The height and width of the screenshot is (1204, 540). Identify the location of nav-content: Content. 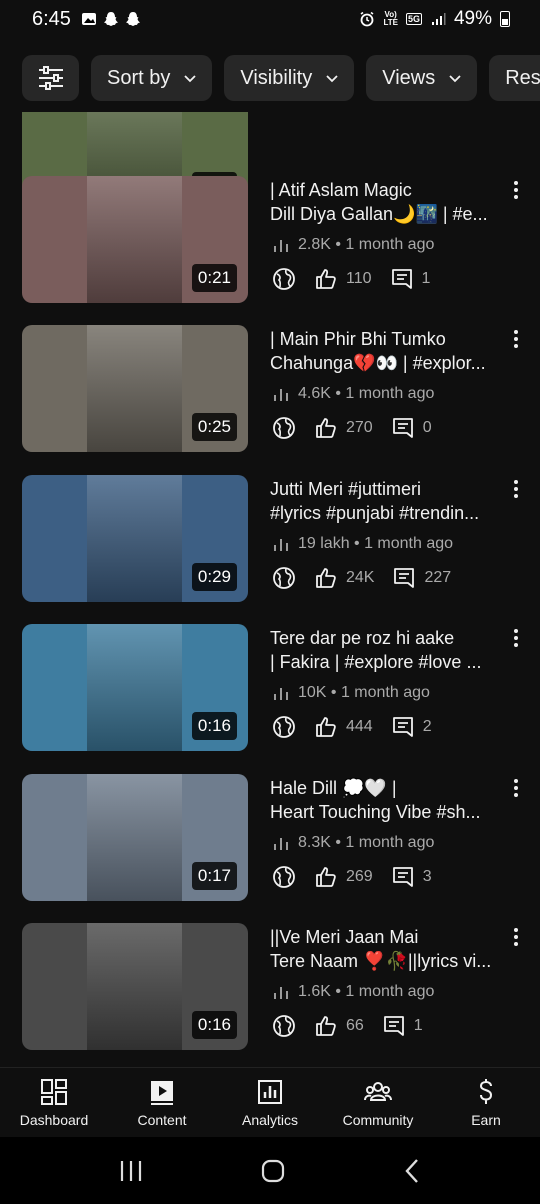
(162, 1102).